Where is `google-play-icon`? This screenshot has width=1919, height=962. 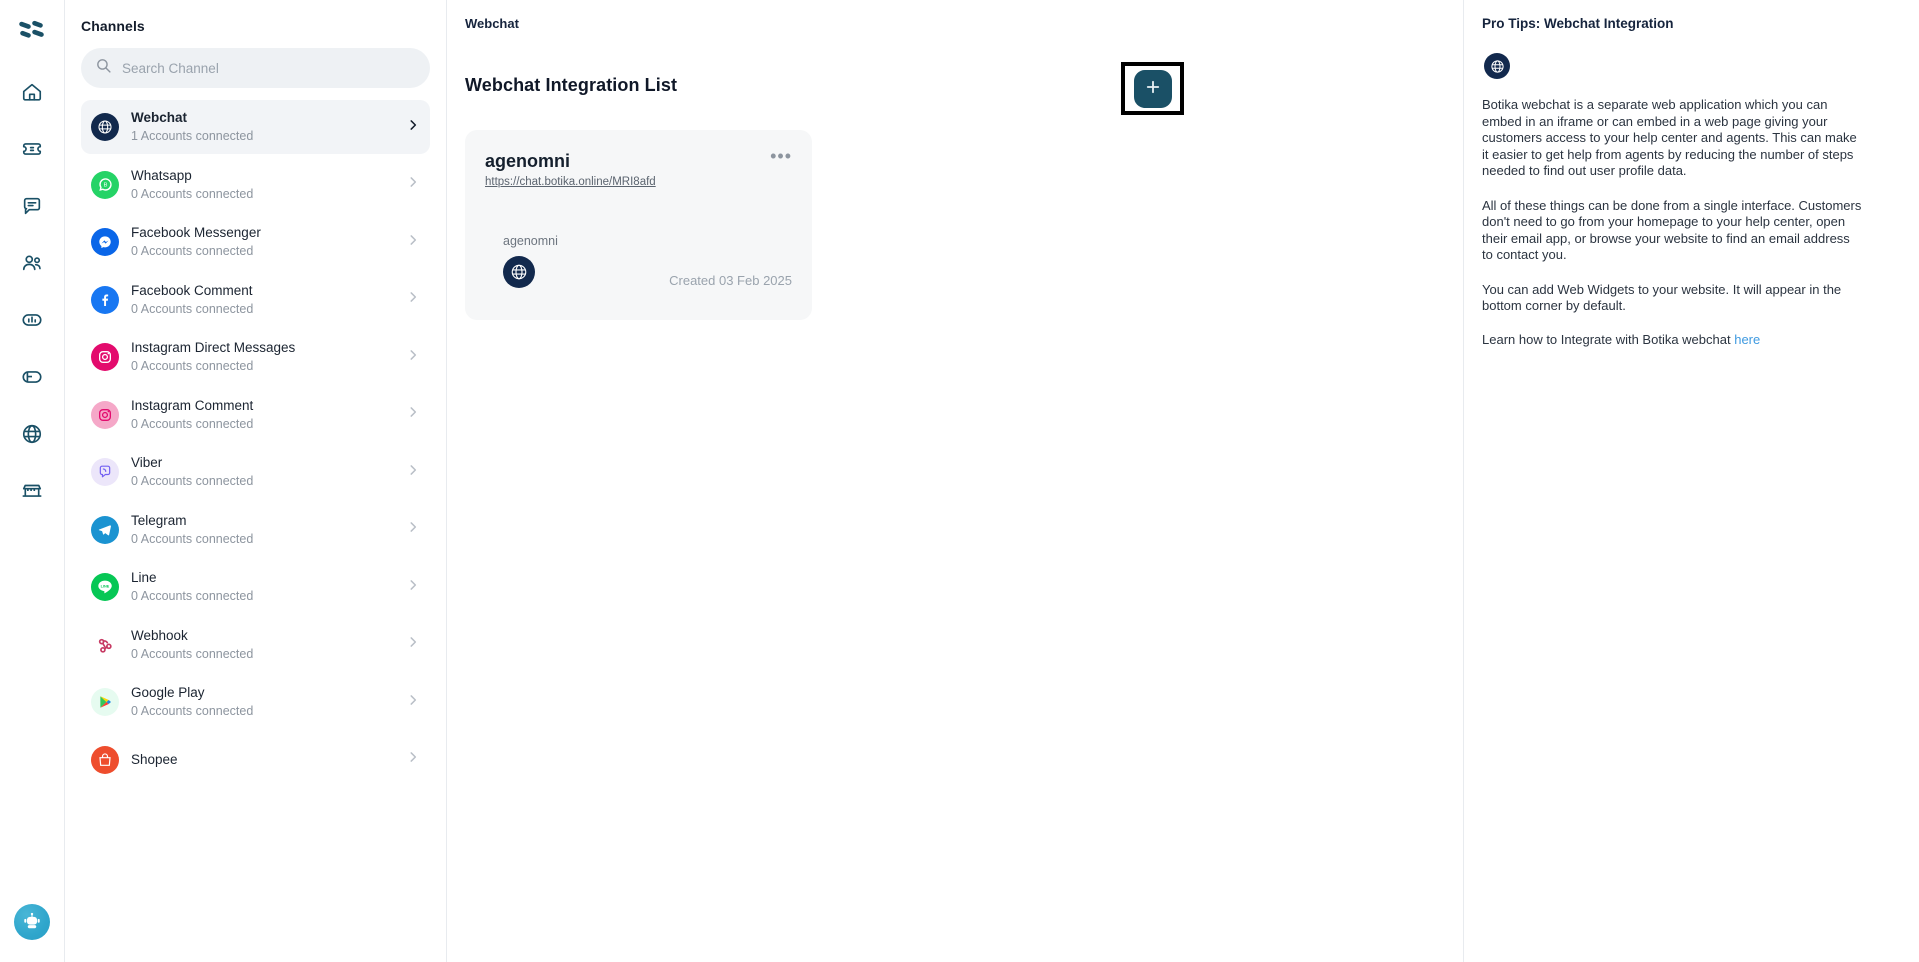 google-play-icon is located at coordinates (105, 702).